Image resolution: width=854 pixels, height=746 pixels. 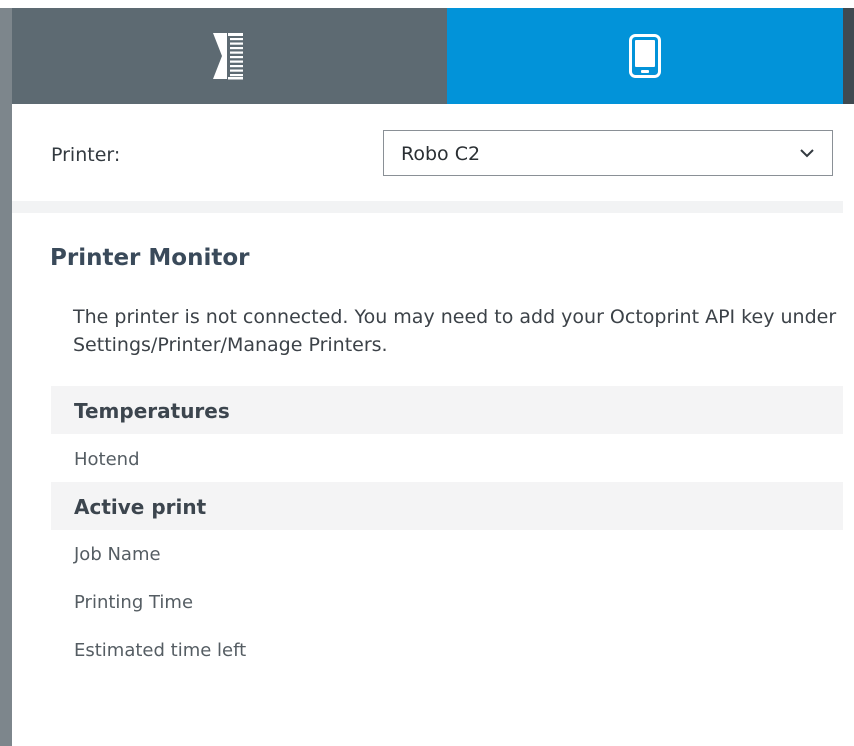 I want to click on temperatures-header-label: Temperatures, so click(x=152, y=411).